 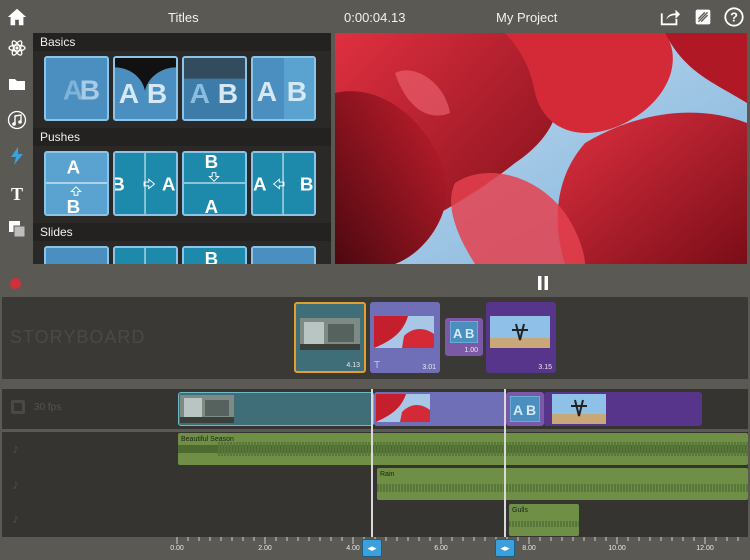 What do you see at coordinates (562, 484) in the screenshot?
I see `audio-track-rain: Rain` at bounding box center [562, 484].